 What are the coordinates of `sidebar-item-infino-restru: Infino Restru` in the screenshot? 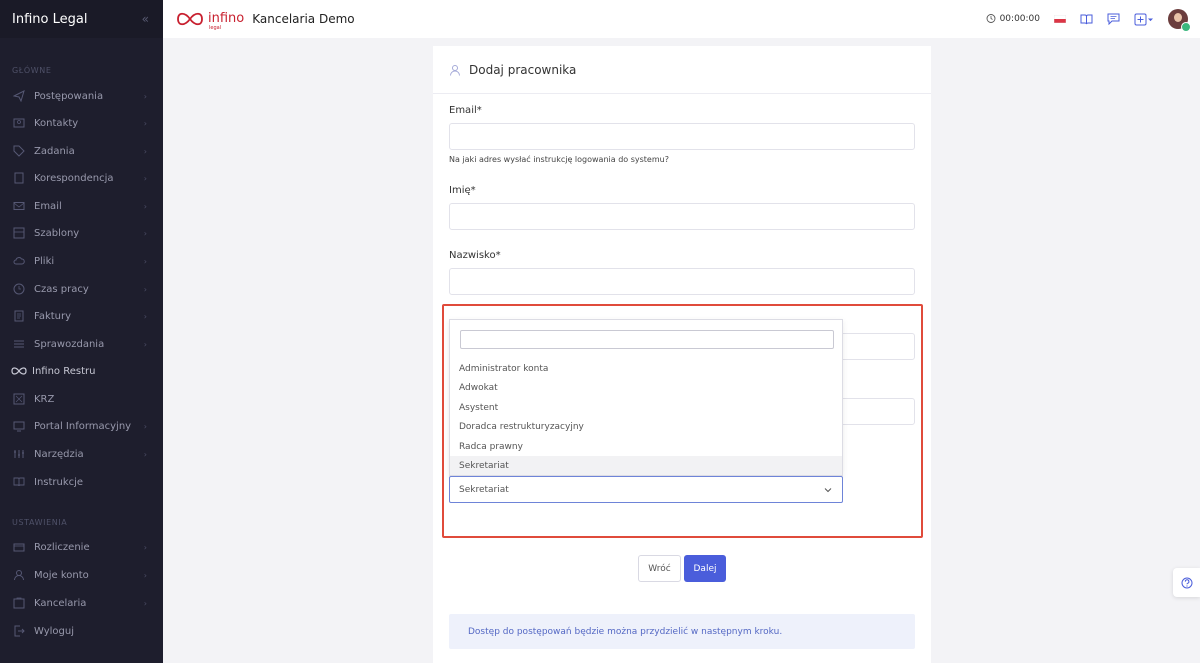 It's located at (81, 371).